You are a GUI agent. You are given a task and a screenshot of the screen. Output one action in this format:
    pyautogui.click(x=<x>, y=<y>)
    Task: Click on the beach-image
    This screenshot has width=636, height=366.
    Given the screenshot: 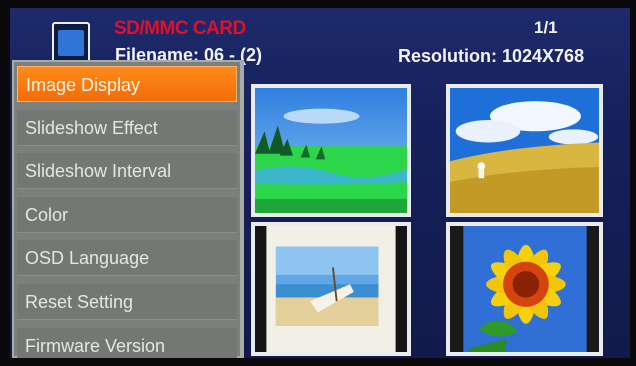 What is the action you would take?
    pyautogui.click(x=331, y=289)
    